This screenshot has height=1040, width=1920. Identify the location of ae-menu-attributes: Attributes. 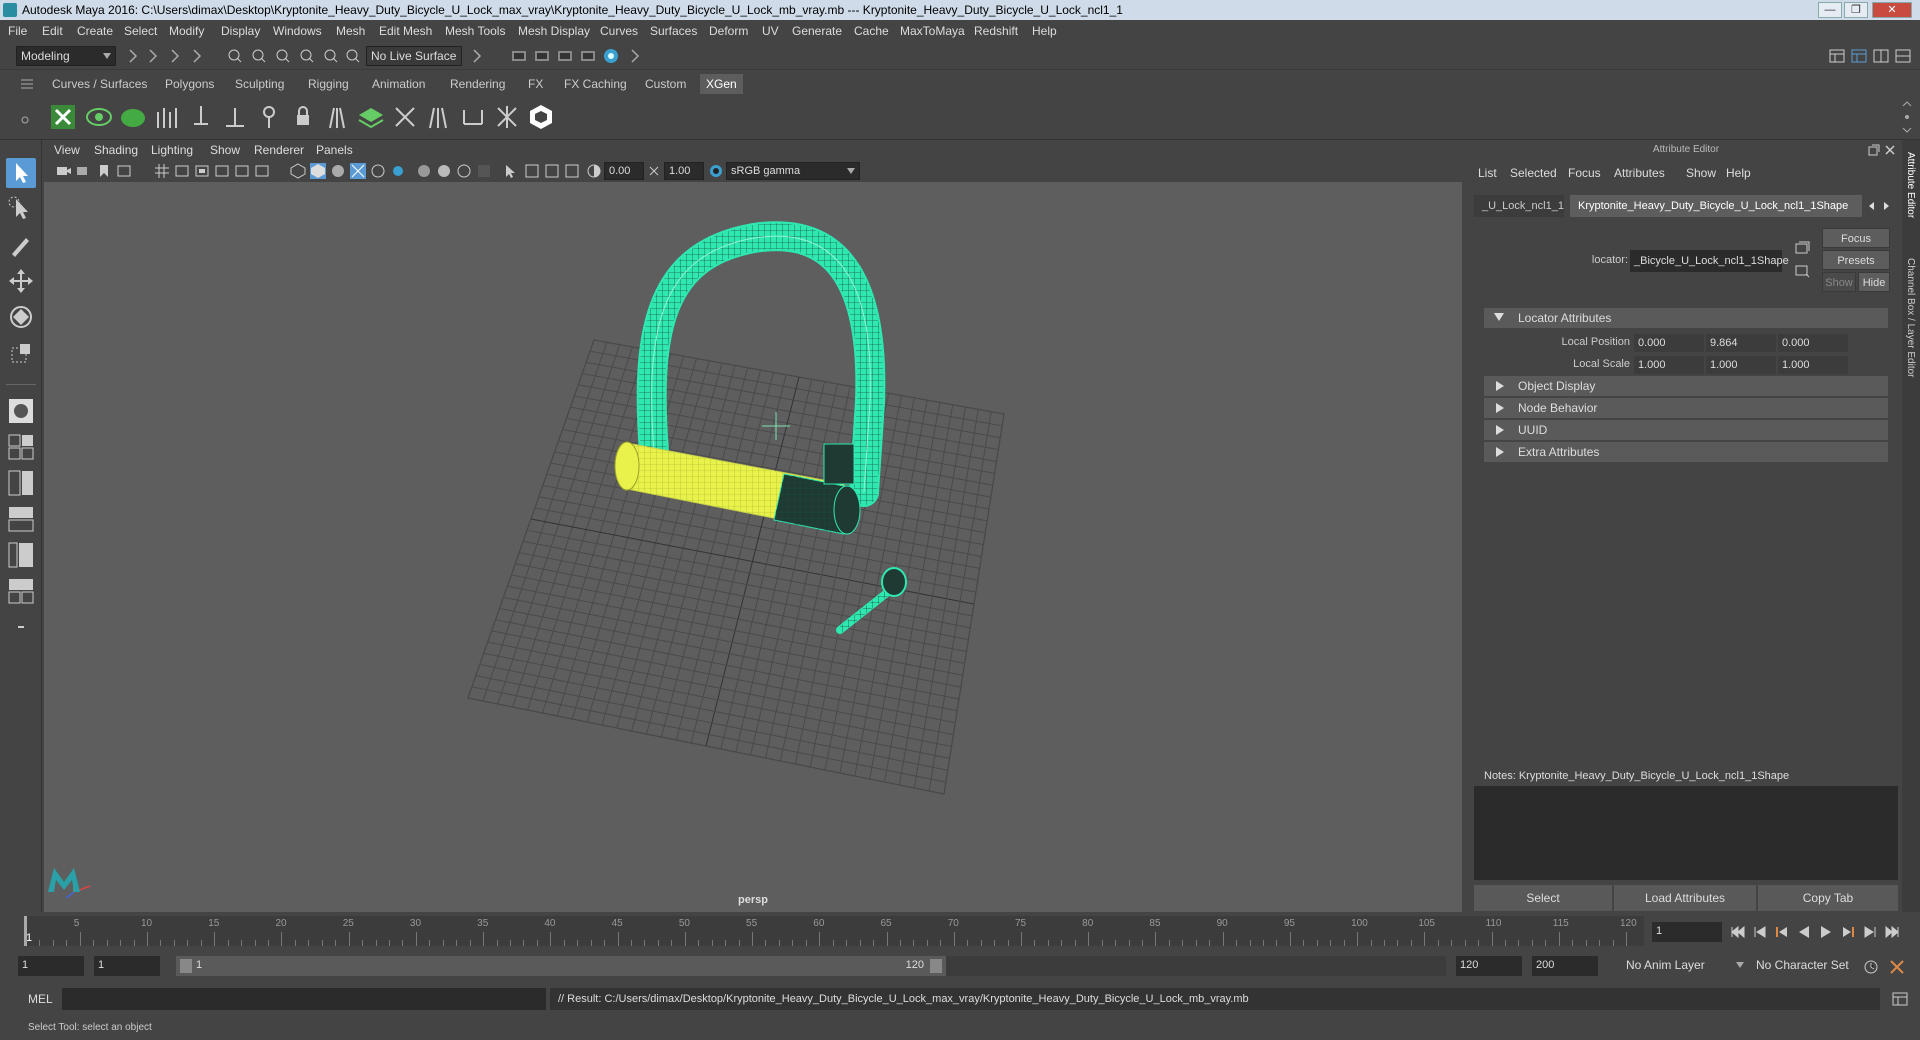
(1639, 173).